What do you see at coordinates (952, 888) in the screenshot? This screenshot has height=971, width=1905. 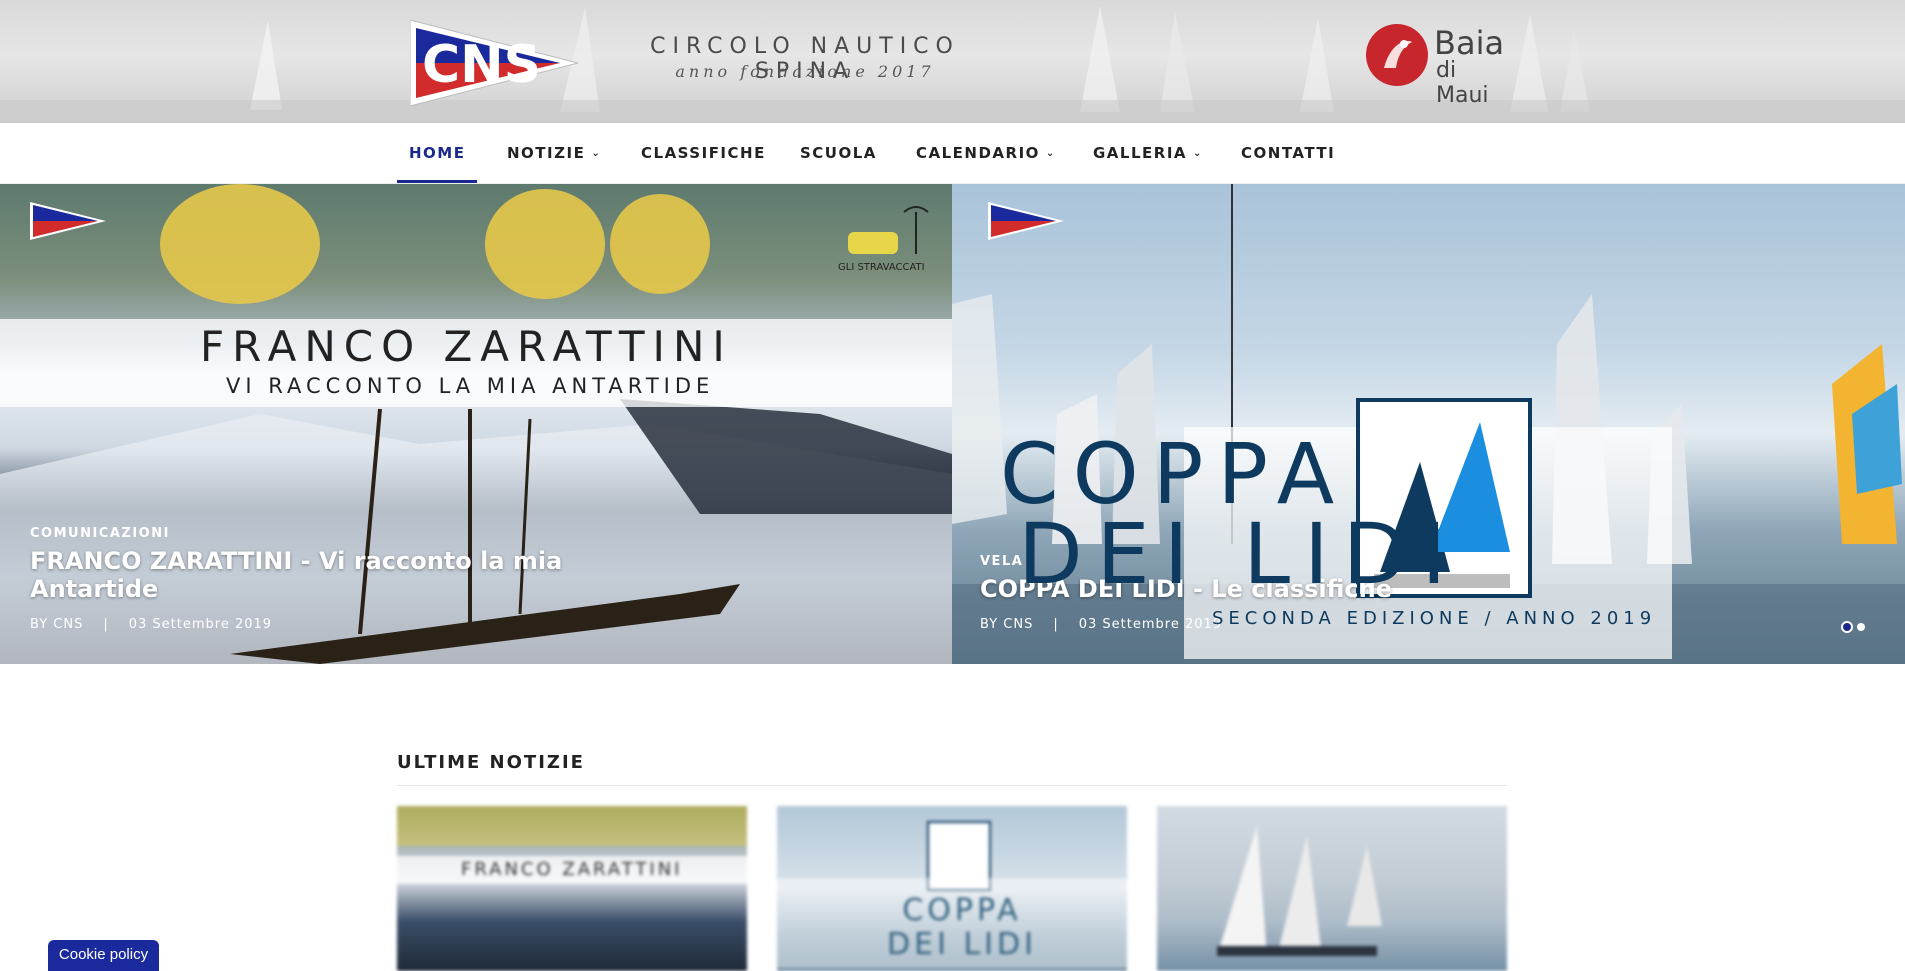 I see `news-card: COPPA DEI LIDI` at bounding box center [952, 888].